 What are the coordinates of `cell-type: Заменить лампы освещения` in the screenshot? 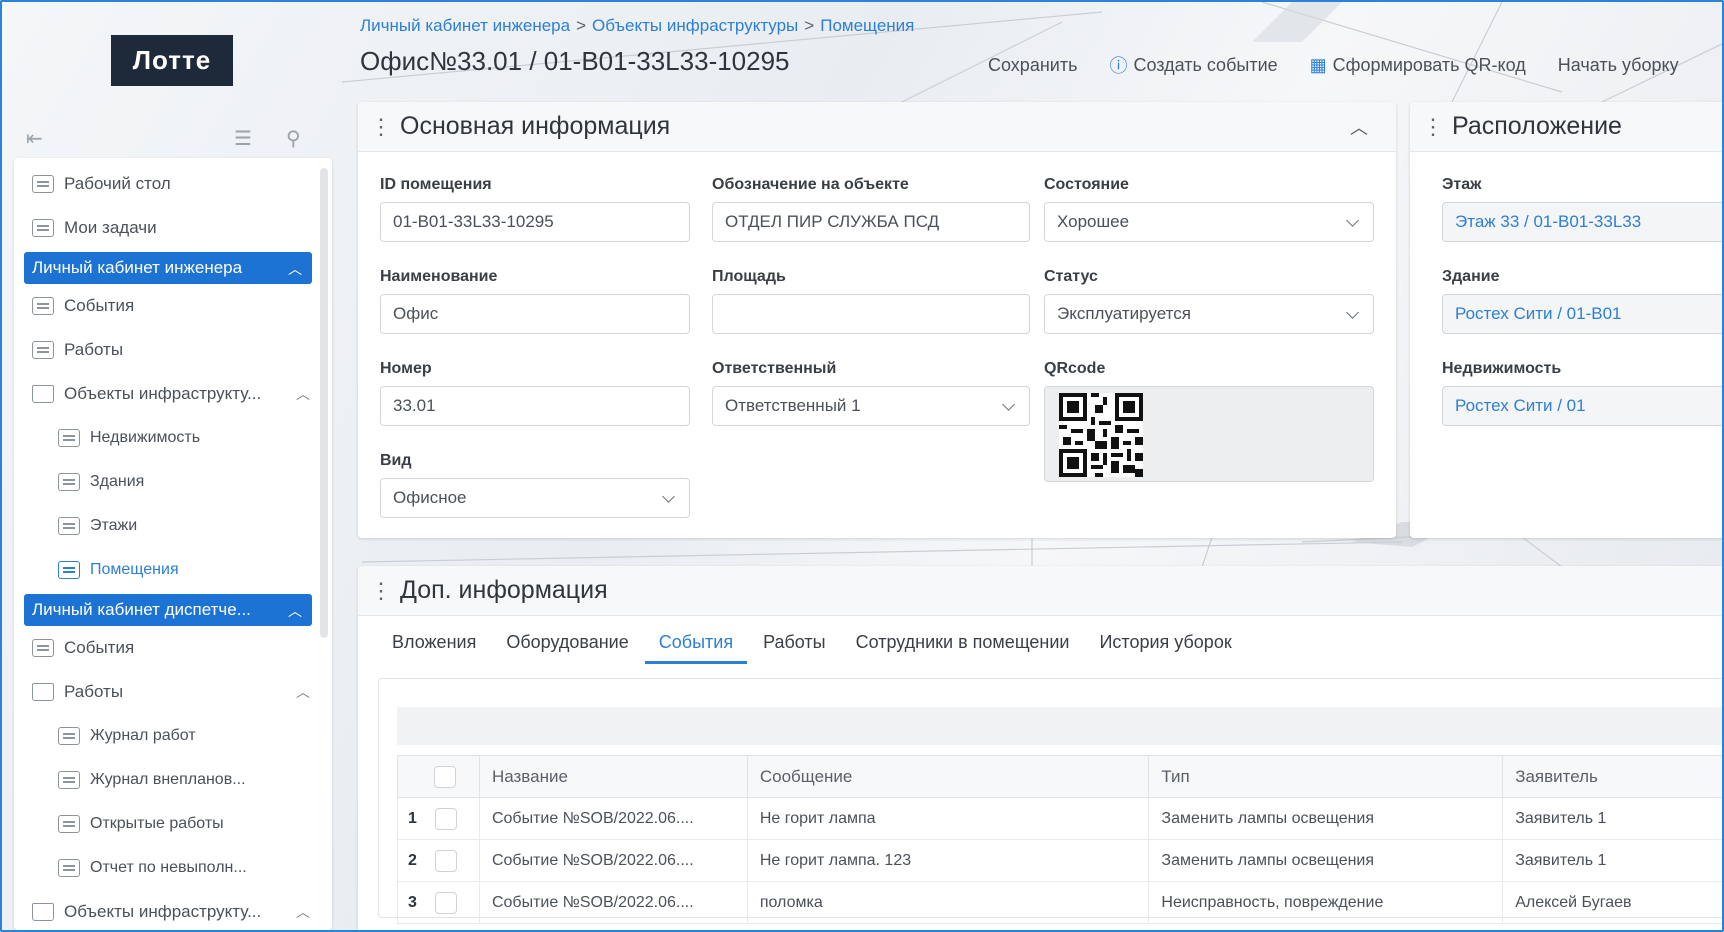 It's located at (1326, 818).